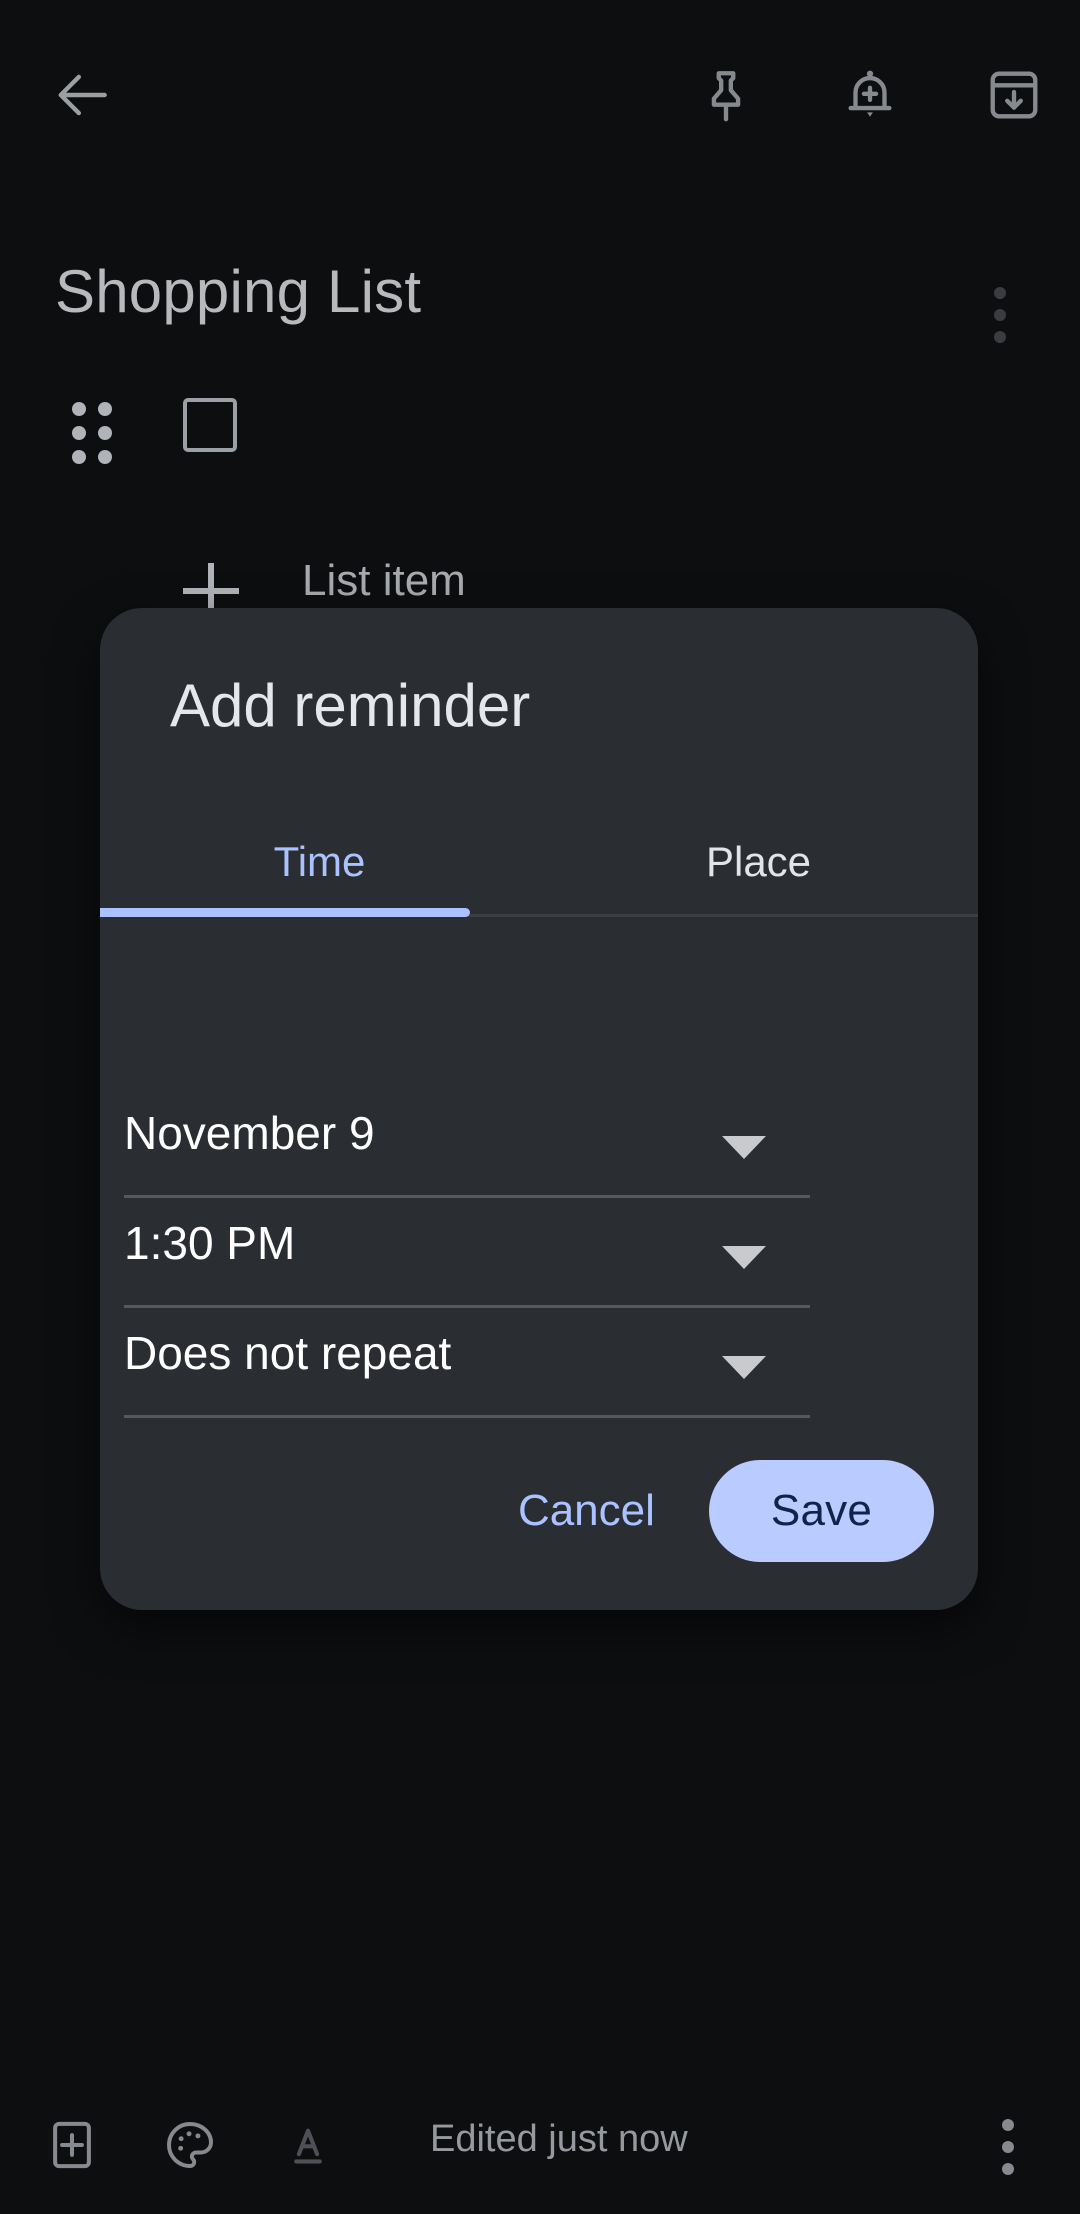  I want to click on tab-time-label: Time, so click(319, 861).